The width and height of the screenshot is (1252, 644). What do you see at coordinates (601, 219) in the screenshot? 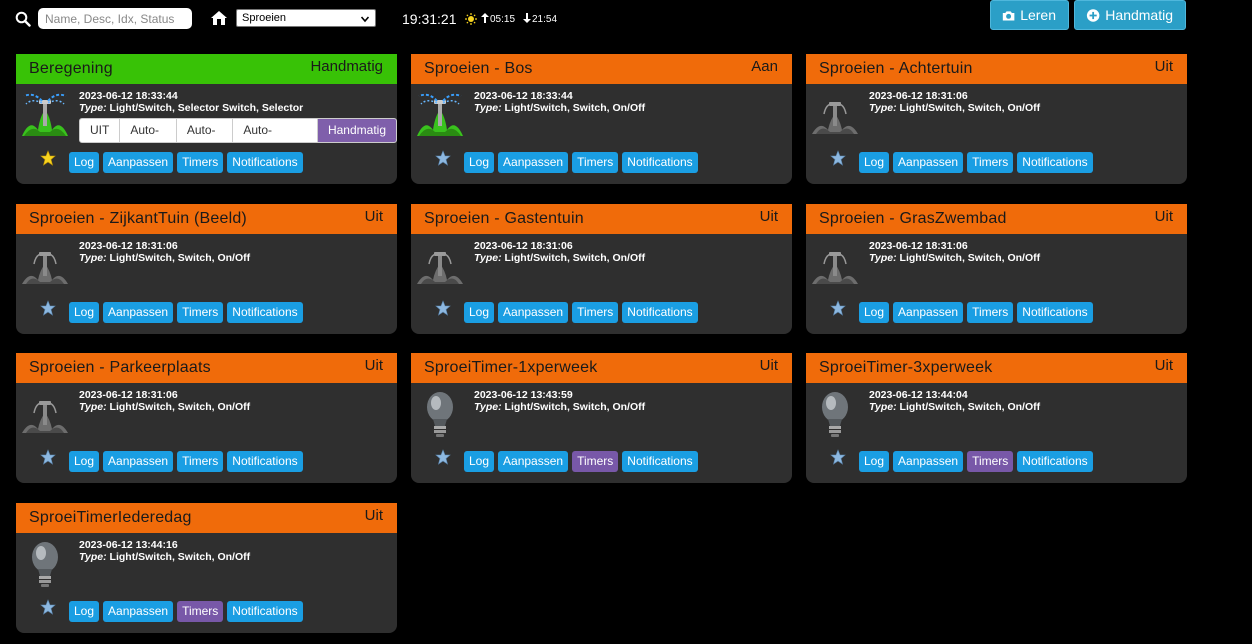
I see `tile-header: Sproeien - Gastentuin Uit` at bounding box center [601, 219].